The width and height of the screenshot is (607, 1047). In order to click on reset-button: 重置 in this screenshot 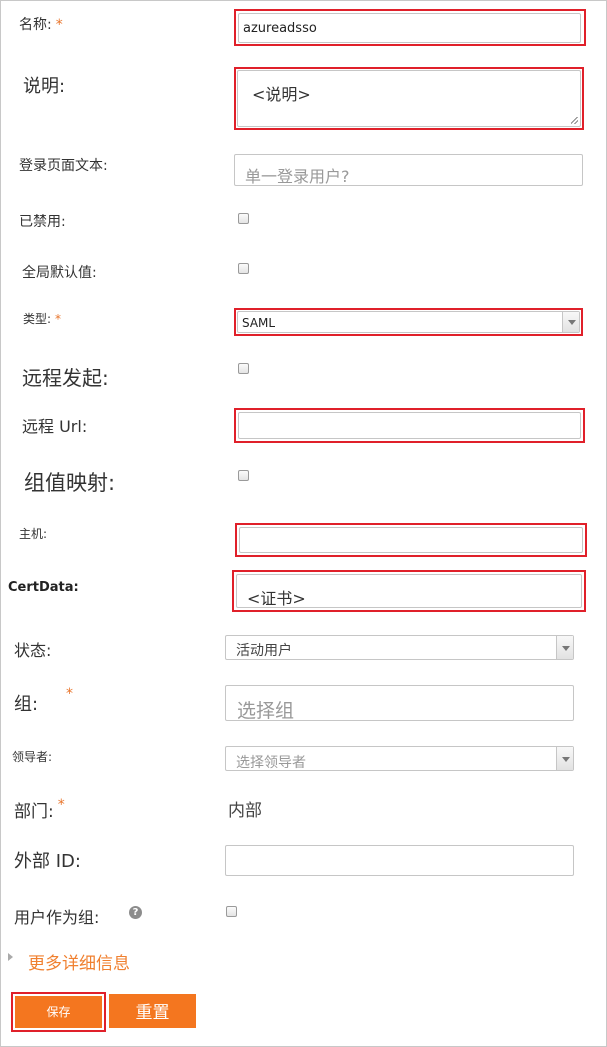, I will do `click(152, 1011)`.